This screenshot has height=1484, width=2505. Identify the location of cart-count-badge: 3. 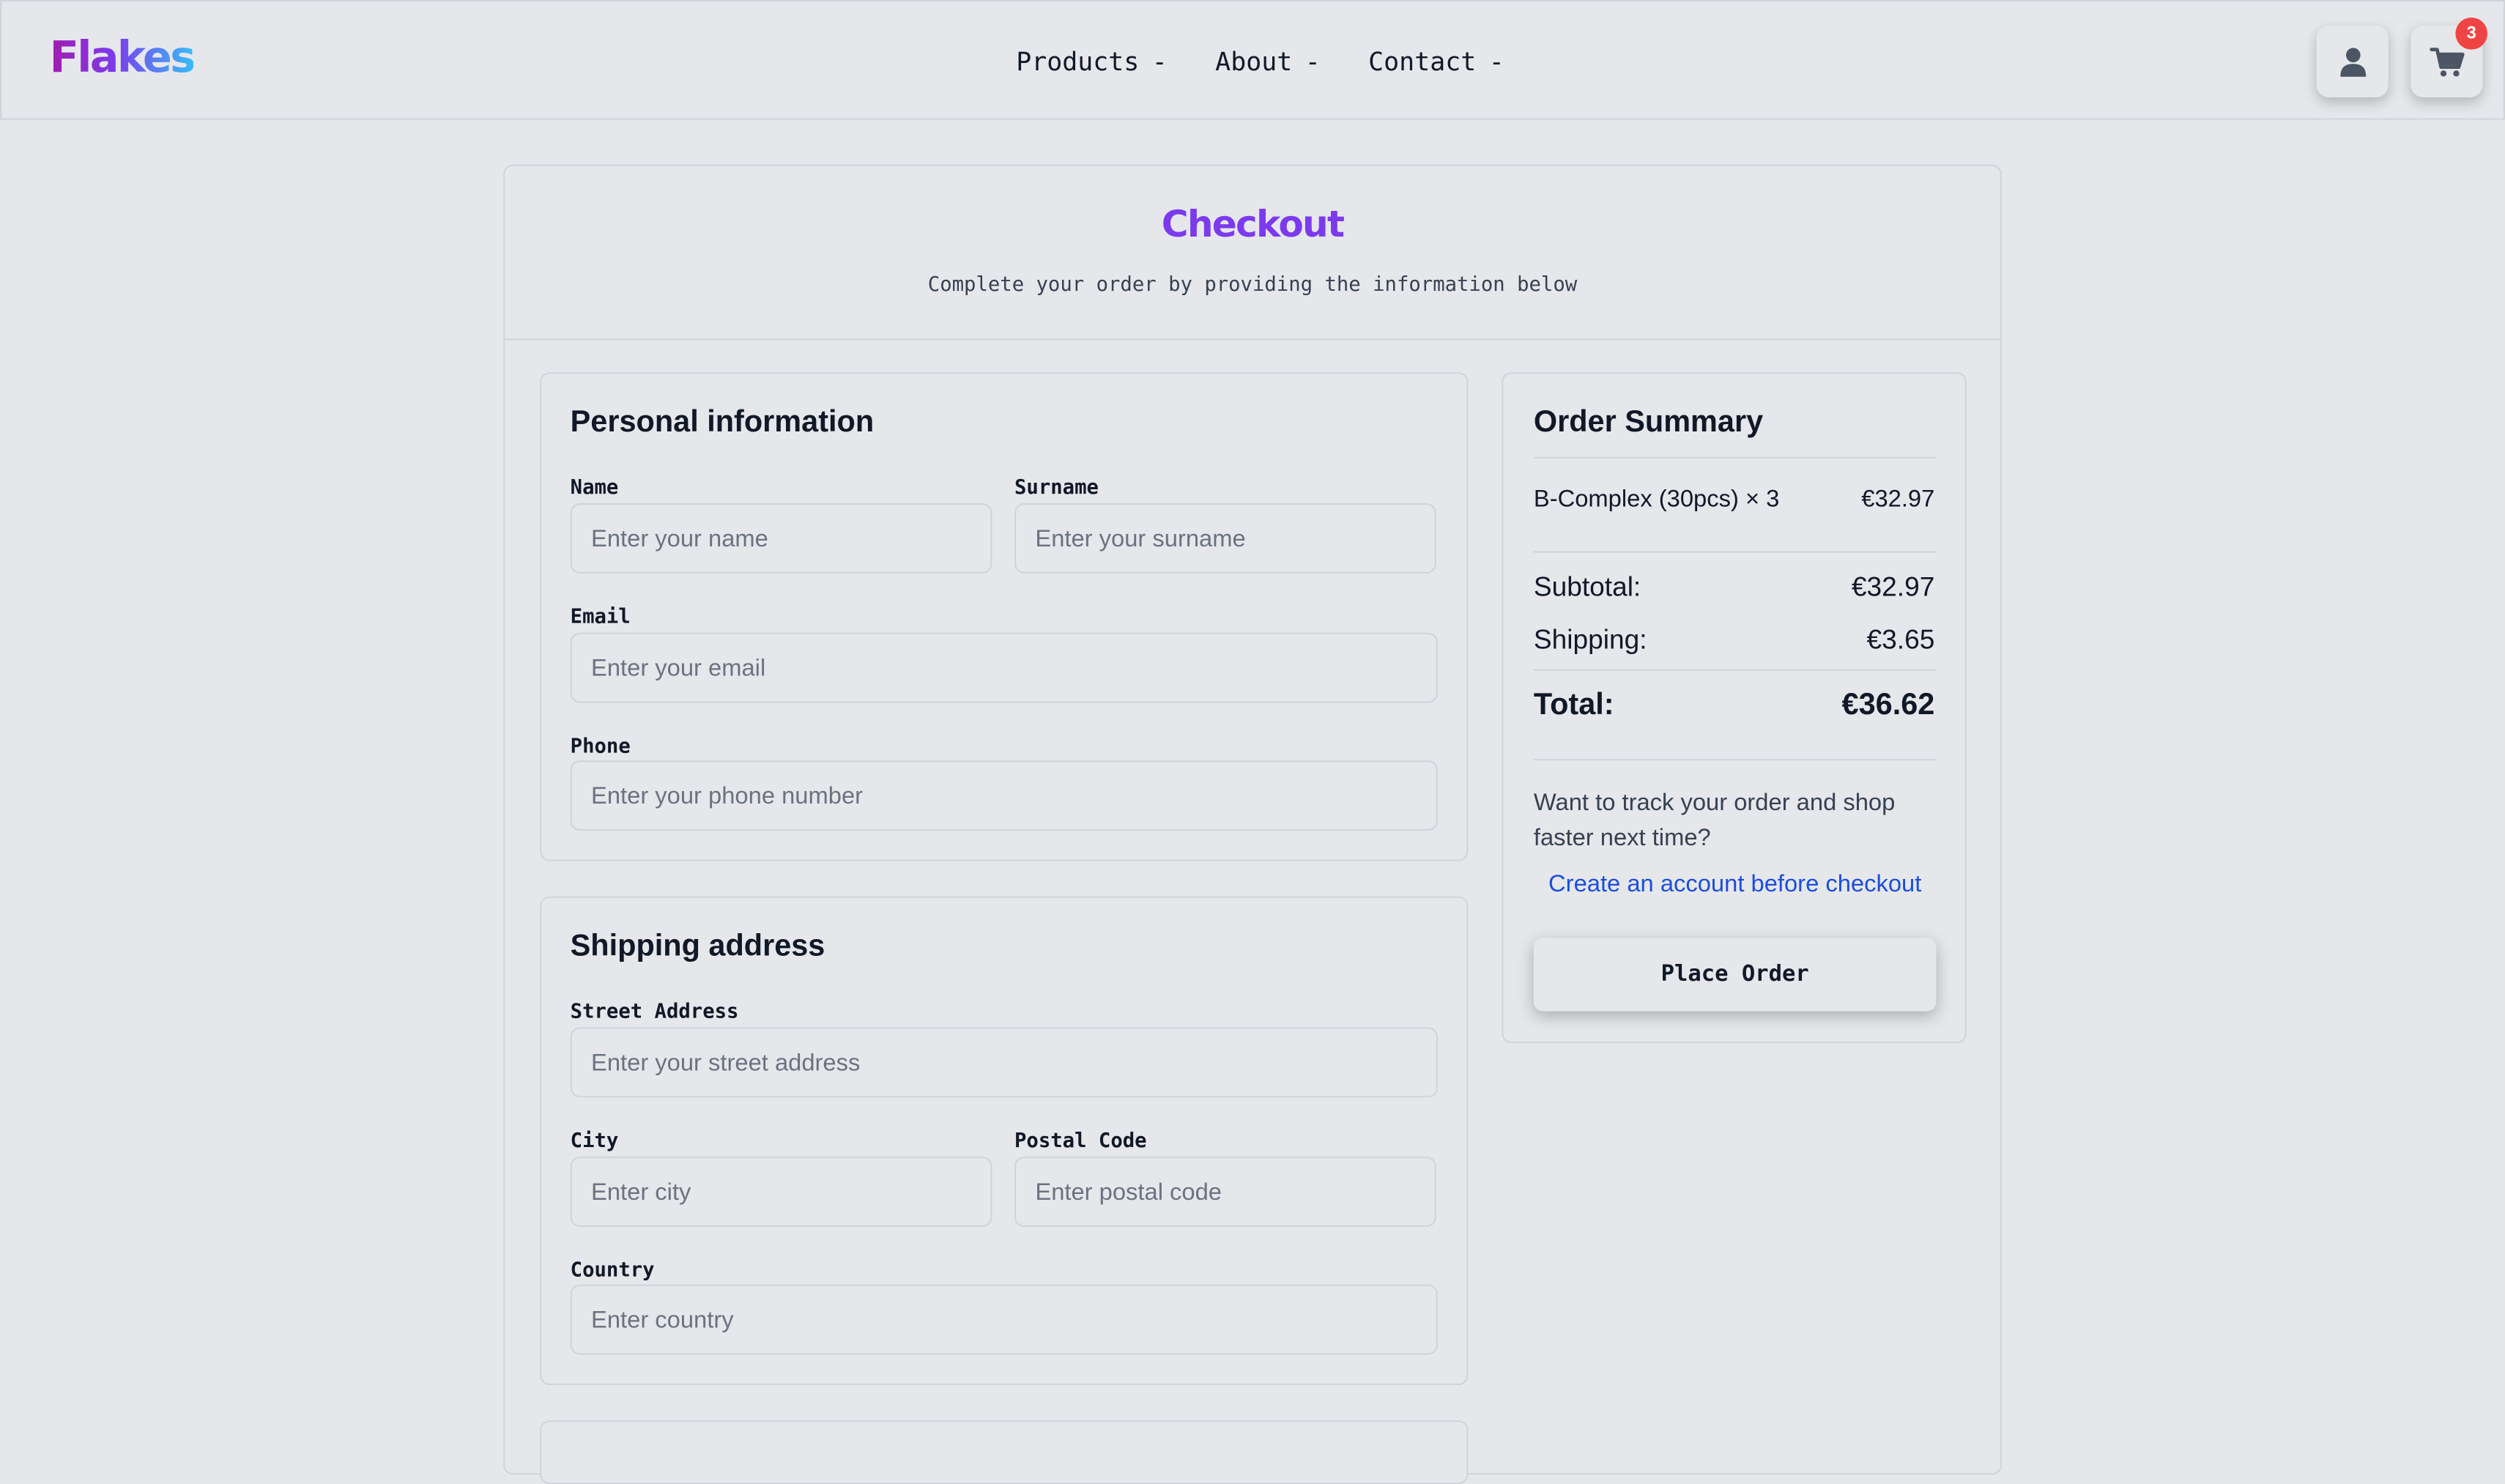
(2471, 33).